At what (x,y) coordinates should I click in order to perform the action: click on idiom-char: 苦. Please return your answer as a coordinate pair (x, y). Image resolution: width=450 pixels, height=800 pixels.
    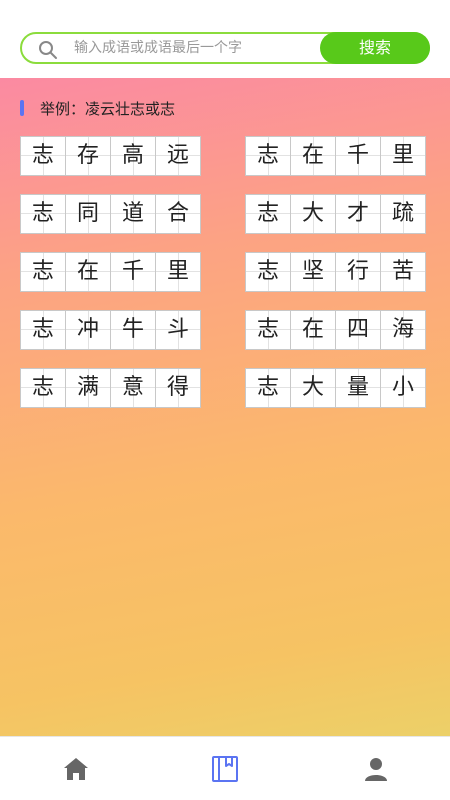
    Looking at the image, I should click on (403, 272).